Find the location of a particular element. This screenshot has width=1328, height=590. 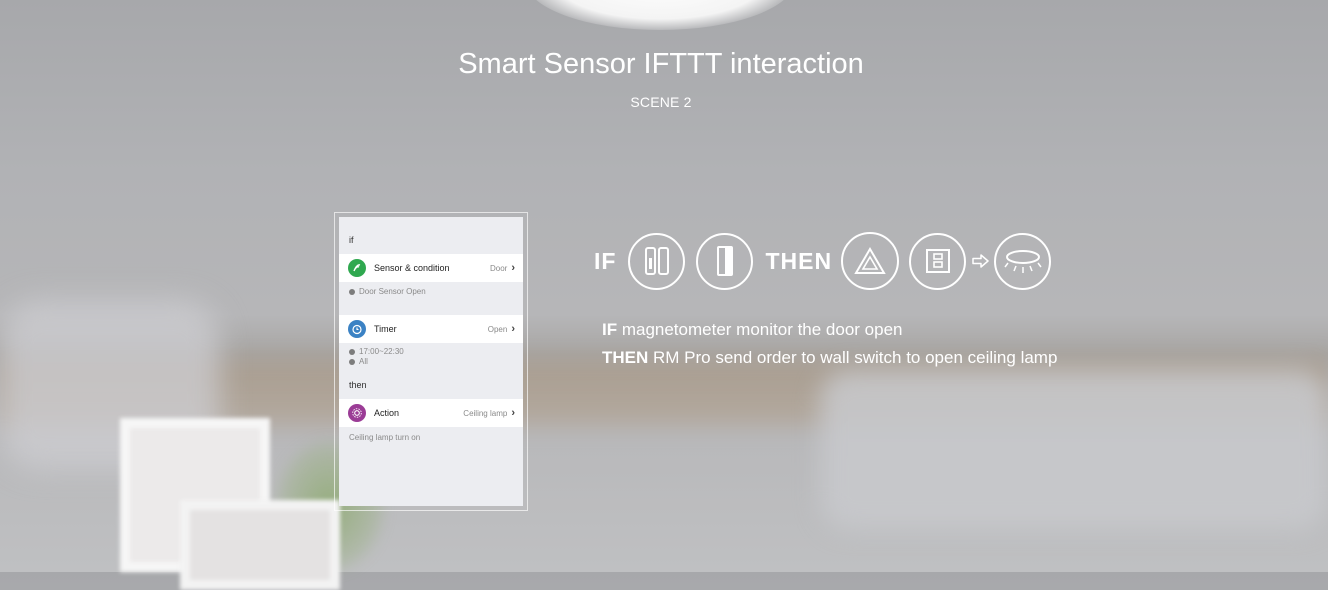

door-sensor-icon is located at coordinates (657, 261).